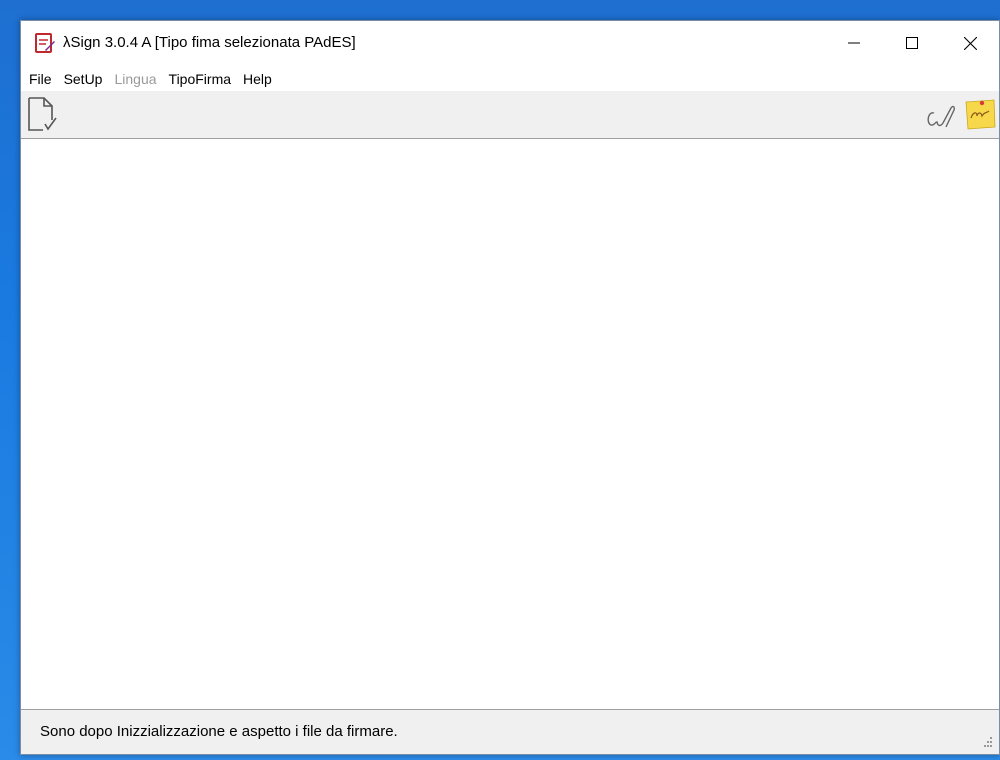 The height and width of the screenshot is (760, 1000). I want to click on maximize-button, so click(912, 43).